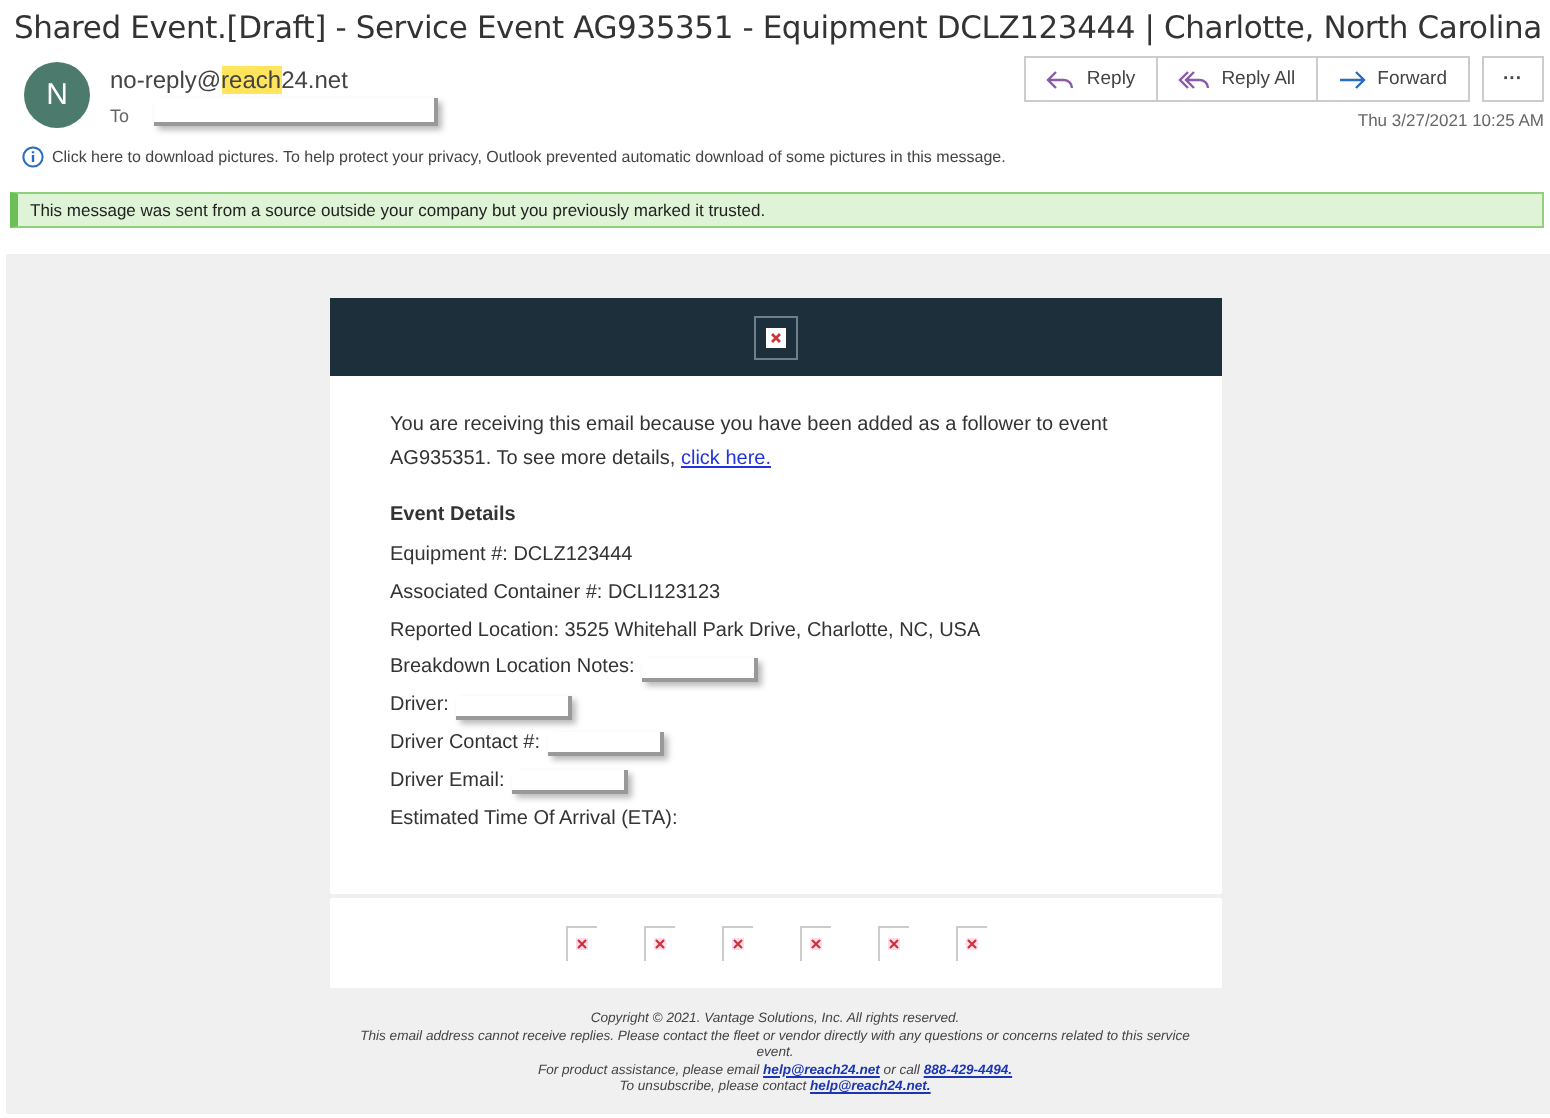 This screenshot has width=1550, height=1118. Describe the element at coordinates (1193, 79) in the screenshot. I see `reply-all-icon` at that location.